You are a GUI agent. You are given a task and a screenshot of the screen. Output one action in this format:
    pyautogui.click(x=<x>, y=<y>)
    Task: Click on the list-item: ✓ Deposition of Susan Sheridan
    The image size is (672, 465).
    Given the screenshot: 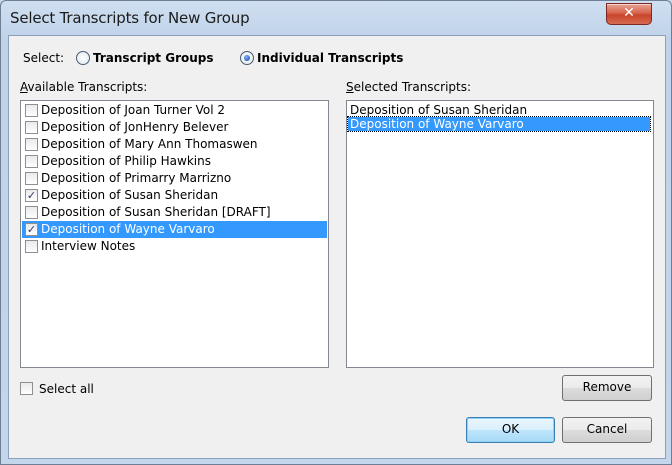 What is the action you would take?
    pyautogui.click(x=174, y=195)
    